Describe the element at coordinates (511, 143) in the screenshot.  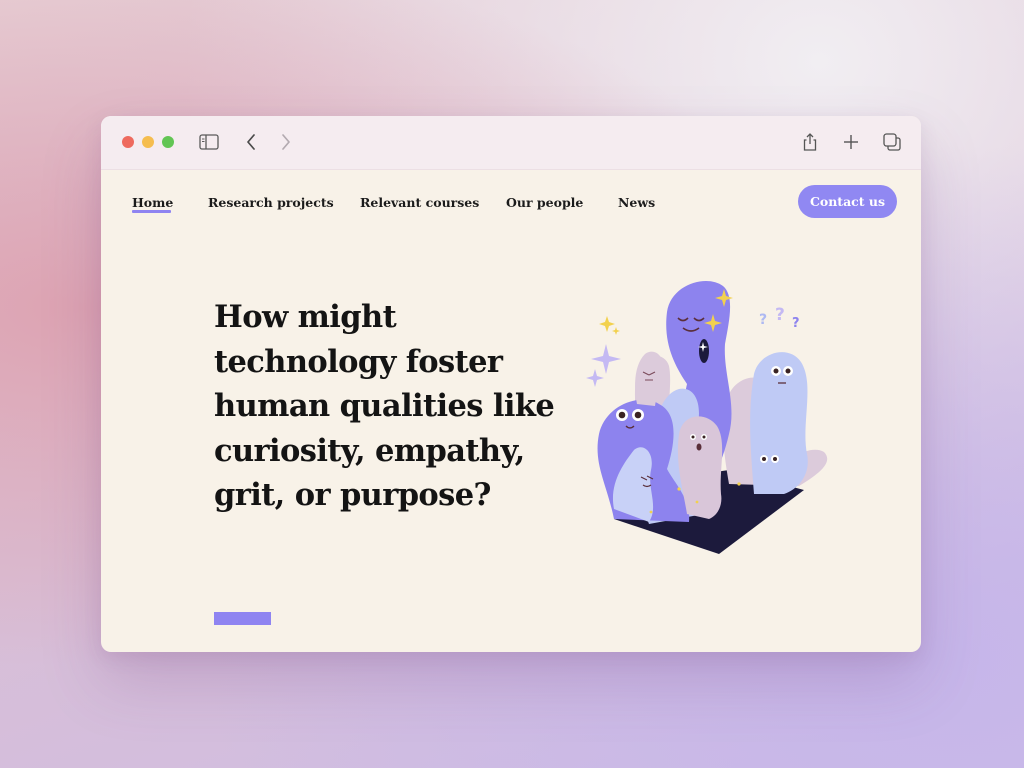
I see `browser-toolbar` at that location.